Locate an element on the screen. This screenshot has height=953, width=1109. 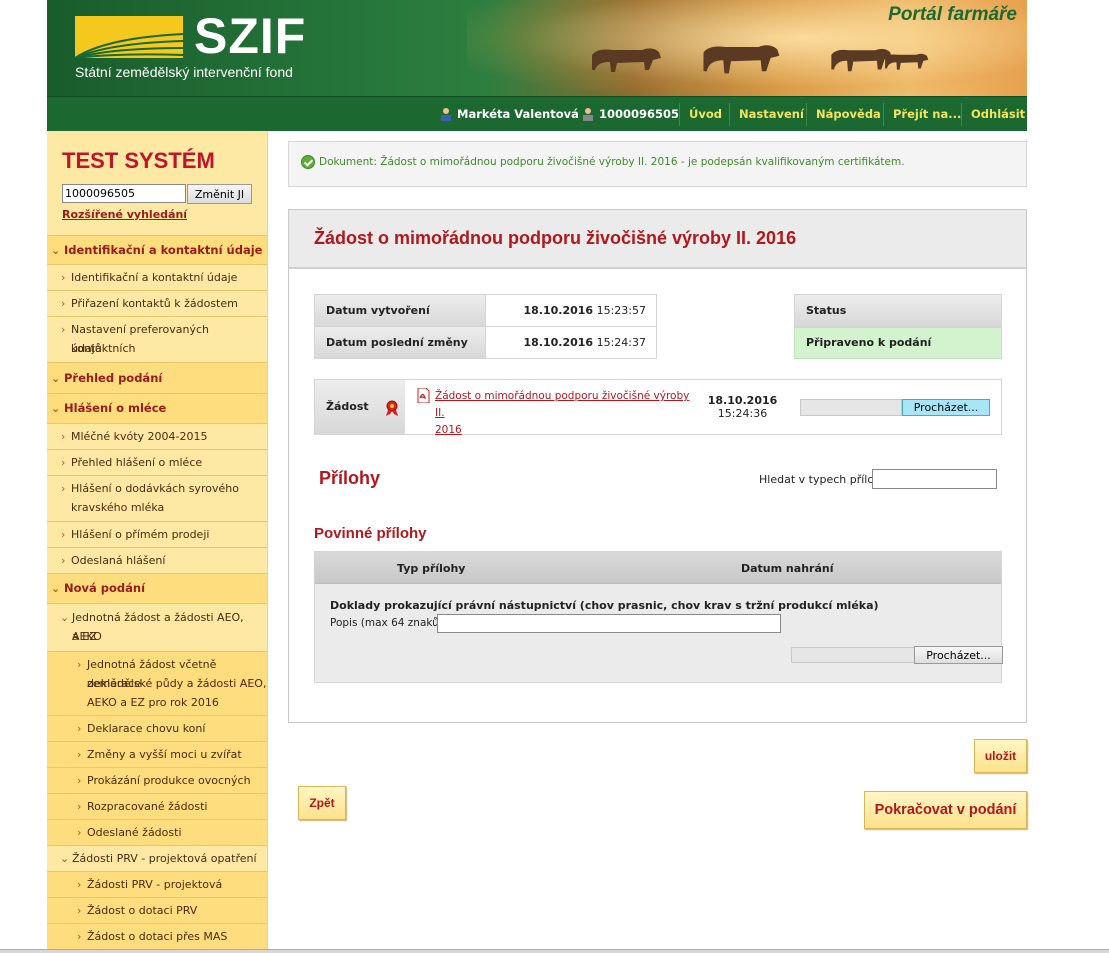
save-button: uložit is located at coordinates (1000, 756).